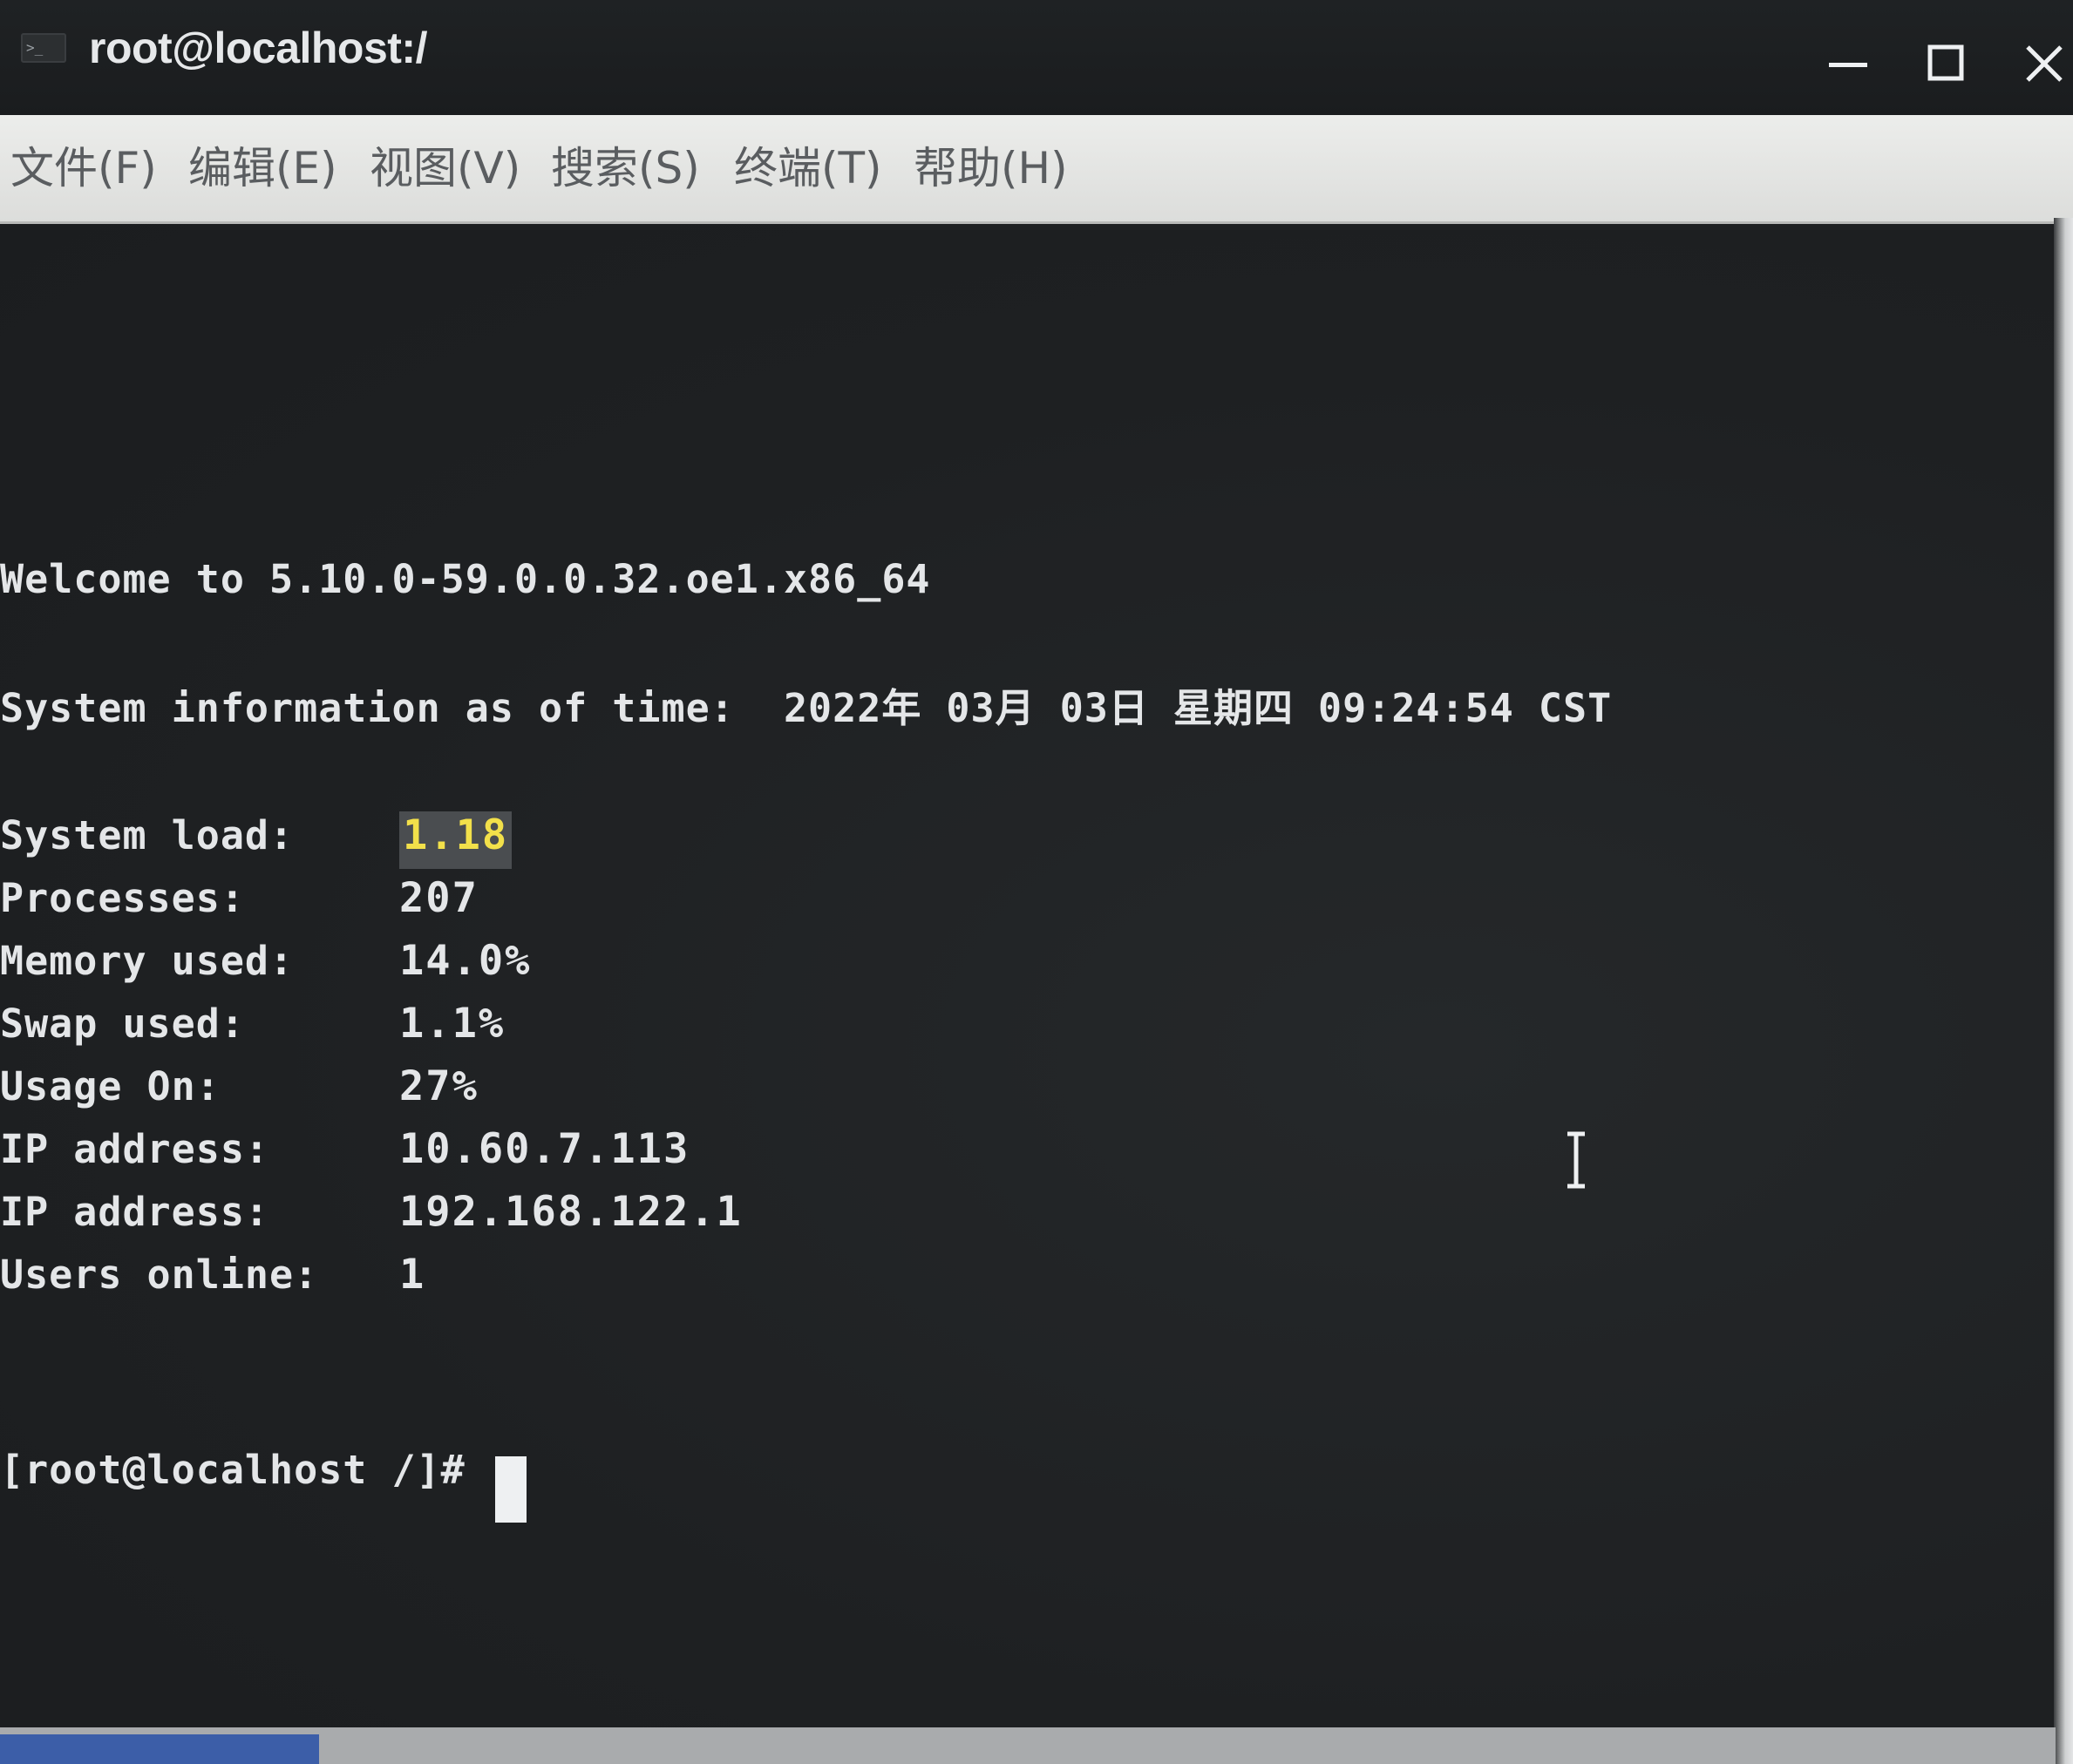 This screenshot has width=2073, height=1764. I want to click on terminal-cursor, so click(511, 1489).